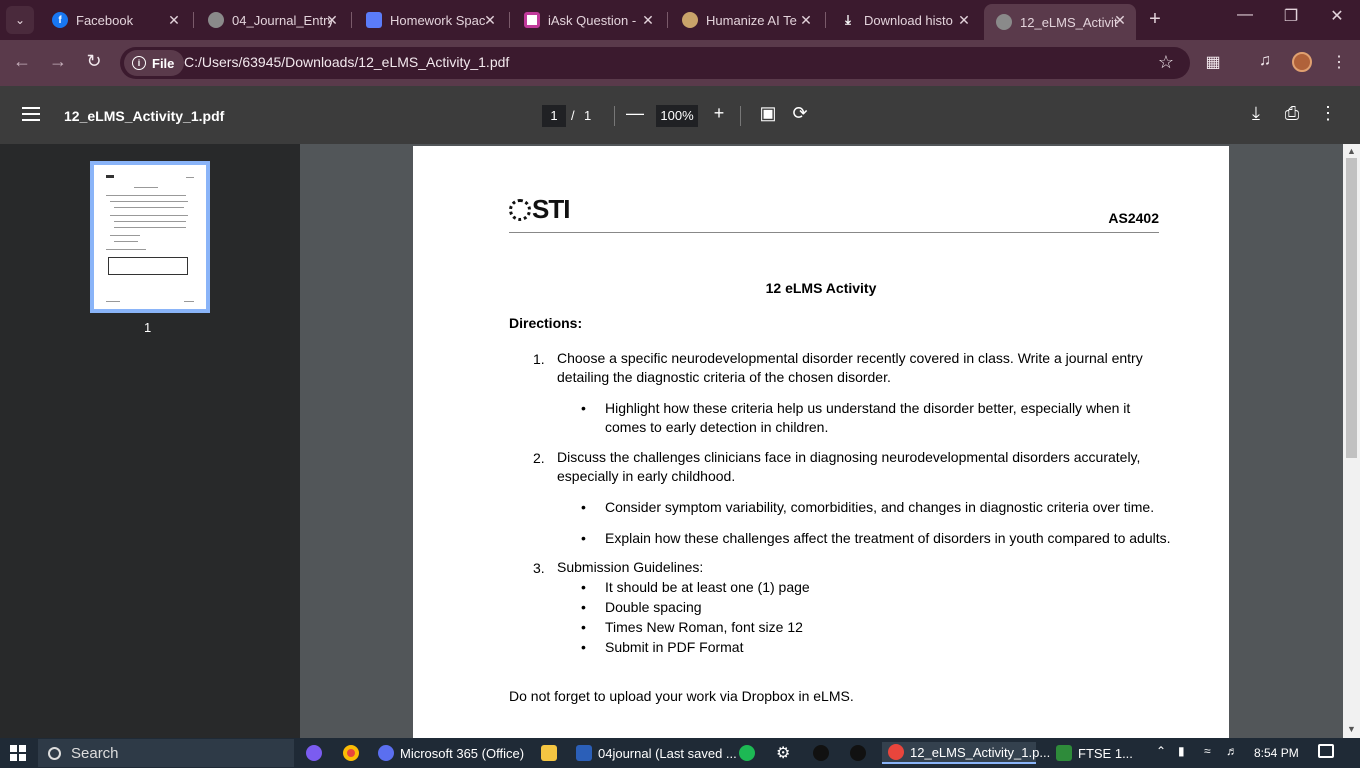  Describe the element at coordinates (677, 116) in the screenshot. I see `zoom-input: 100%` at that location.